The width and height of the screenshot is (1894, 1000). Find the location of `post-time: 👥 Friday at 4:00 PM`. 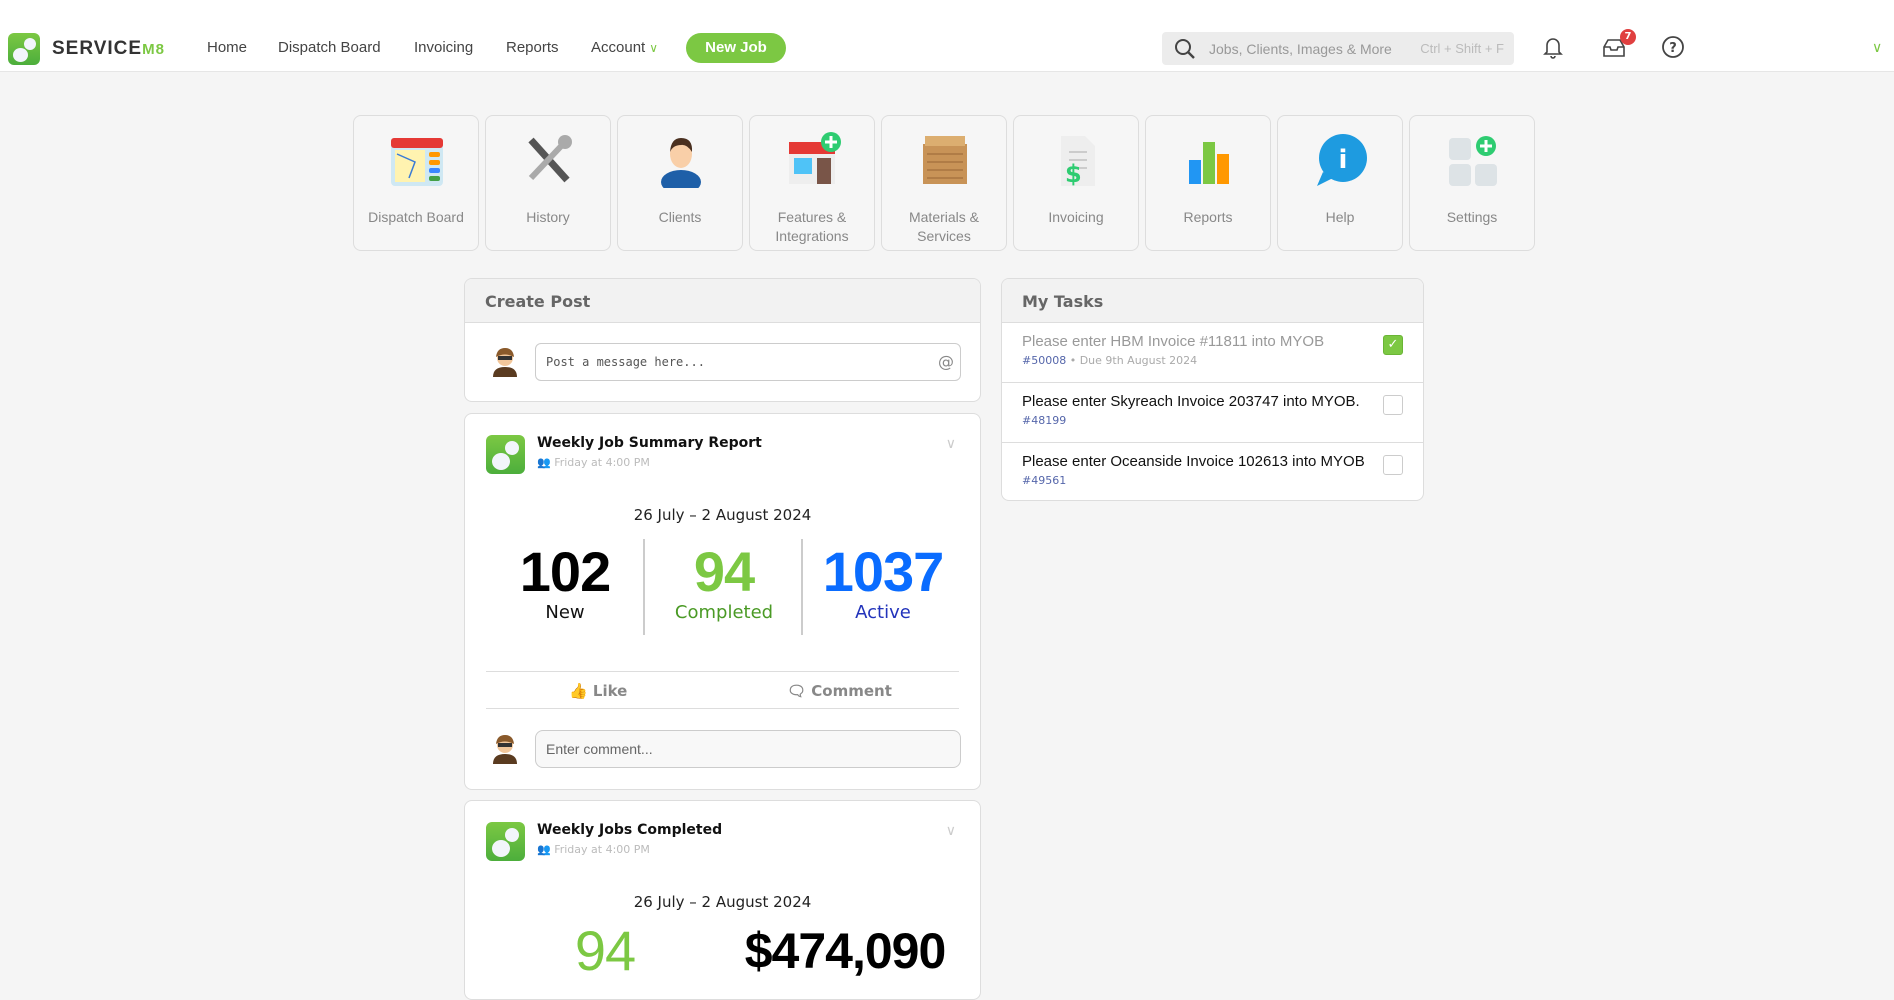

post-time: 👥 Friday at 4:00 PM is located at coordinates (593, 849).